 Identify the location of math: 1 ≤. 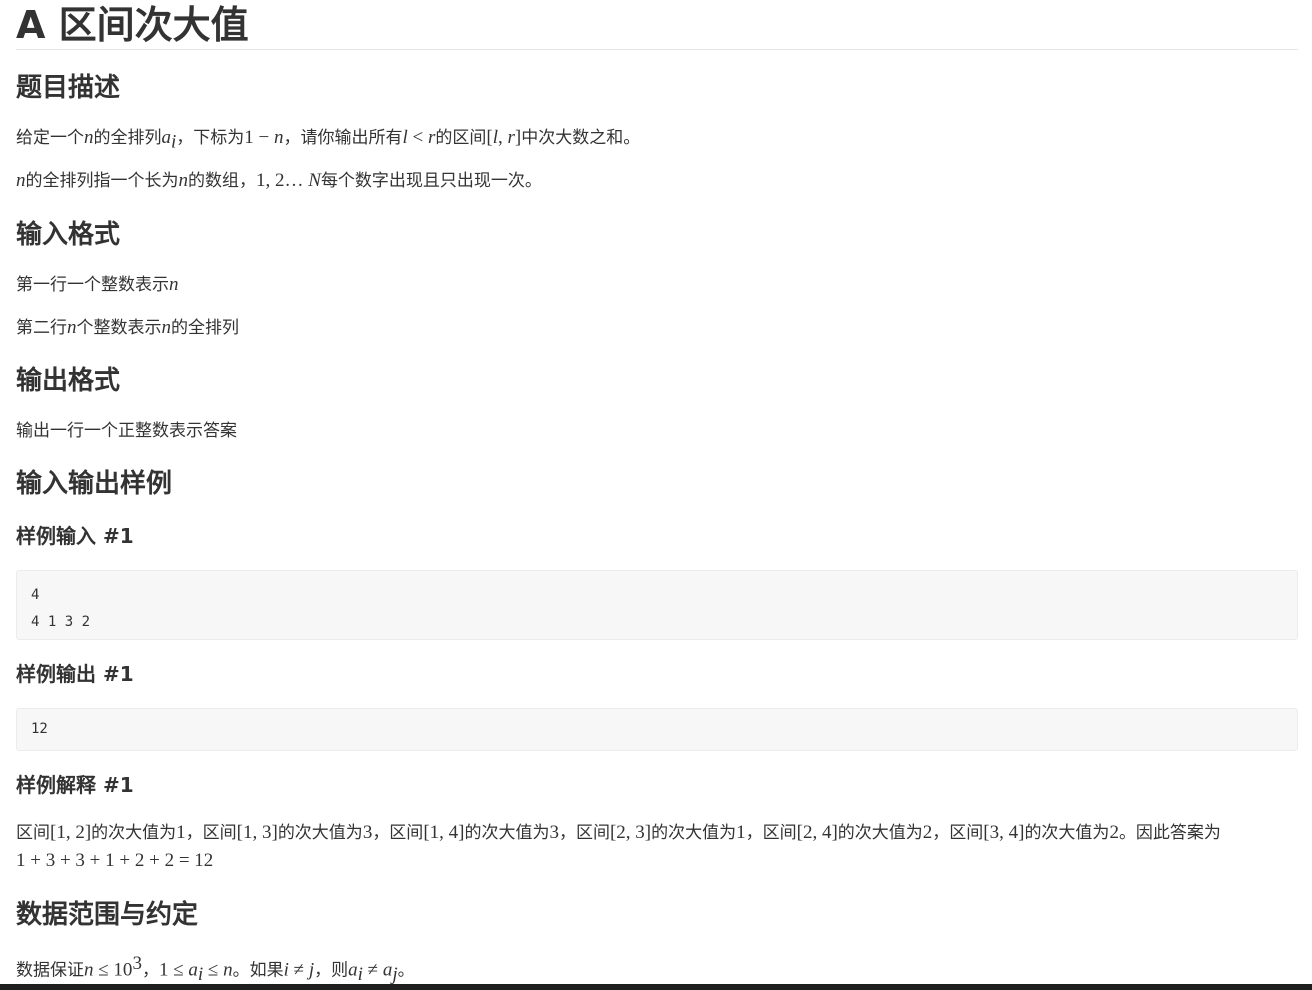
(173, 970).